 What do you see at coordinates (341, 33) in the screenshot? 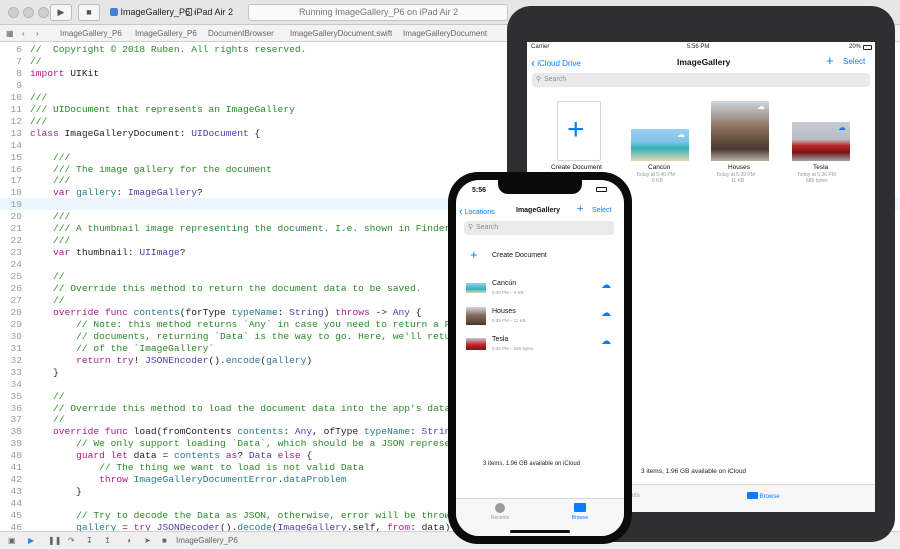
I see `breadcrumb-item-file: ImageGalleryDocument.swift` at bounding box center [341, 33].